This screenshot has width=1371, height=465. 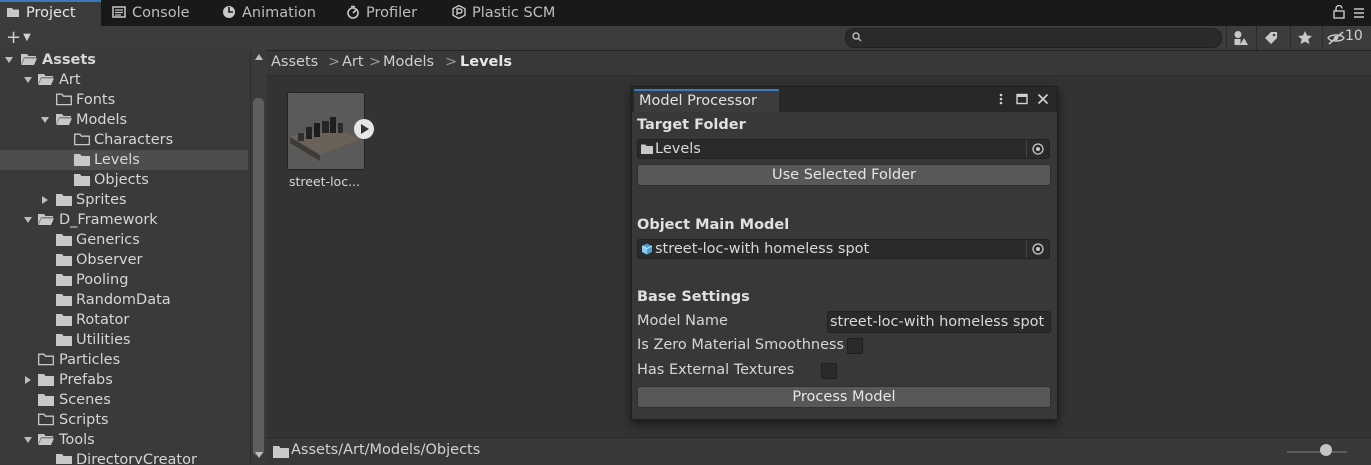 What do you see at coordinates (124, 140) in the screenshot?
I see `tree-item-characters: Characters` at bounding box center [124, 140].